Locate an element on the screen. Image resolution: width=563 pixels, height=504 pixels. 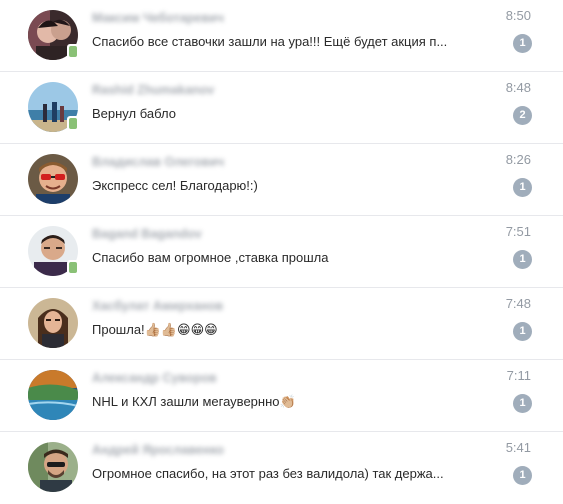
dialog-row: Хасбулат Амирханов 7:48 Прошла!👍🏼👍🏼😁😁😁 1 is located at coordinates (281, 324).